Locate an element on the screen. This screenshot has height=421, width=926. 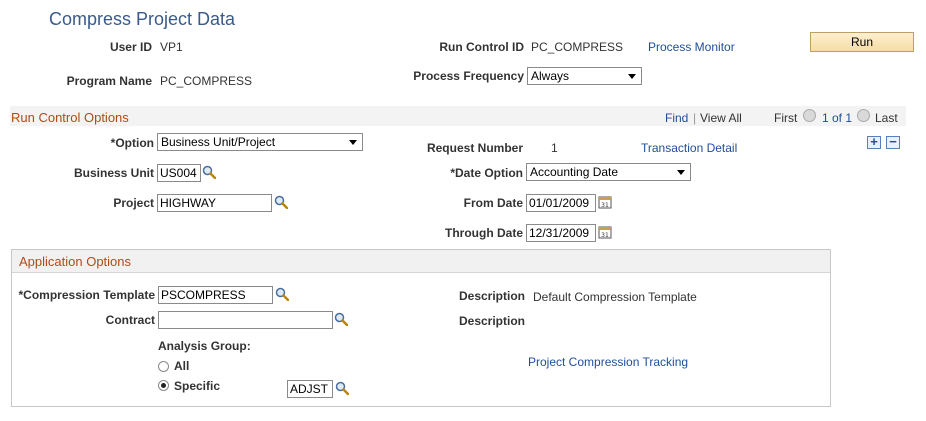
business-unit-label: Business Unit is located at coordinates (113, 173).